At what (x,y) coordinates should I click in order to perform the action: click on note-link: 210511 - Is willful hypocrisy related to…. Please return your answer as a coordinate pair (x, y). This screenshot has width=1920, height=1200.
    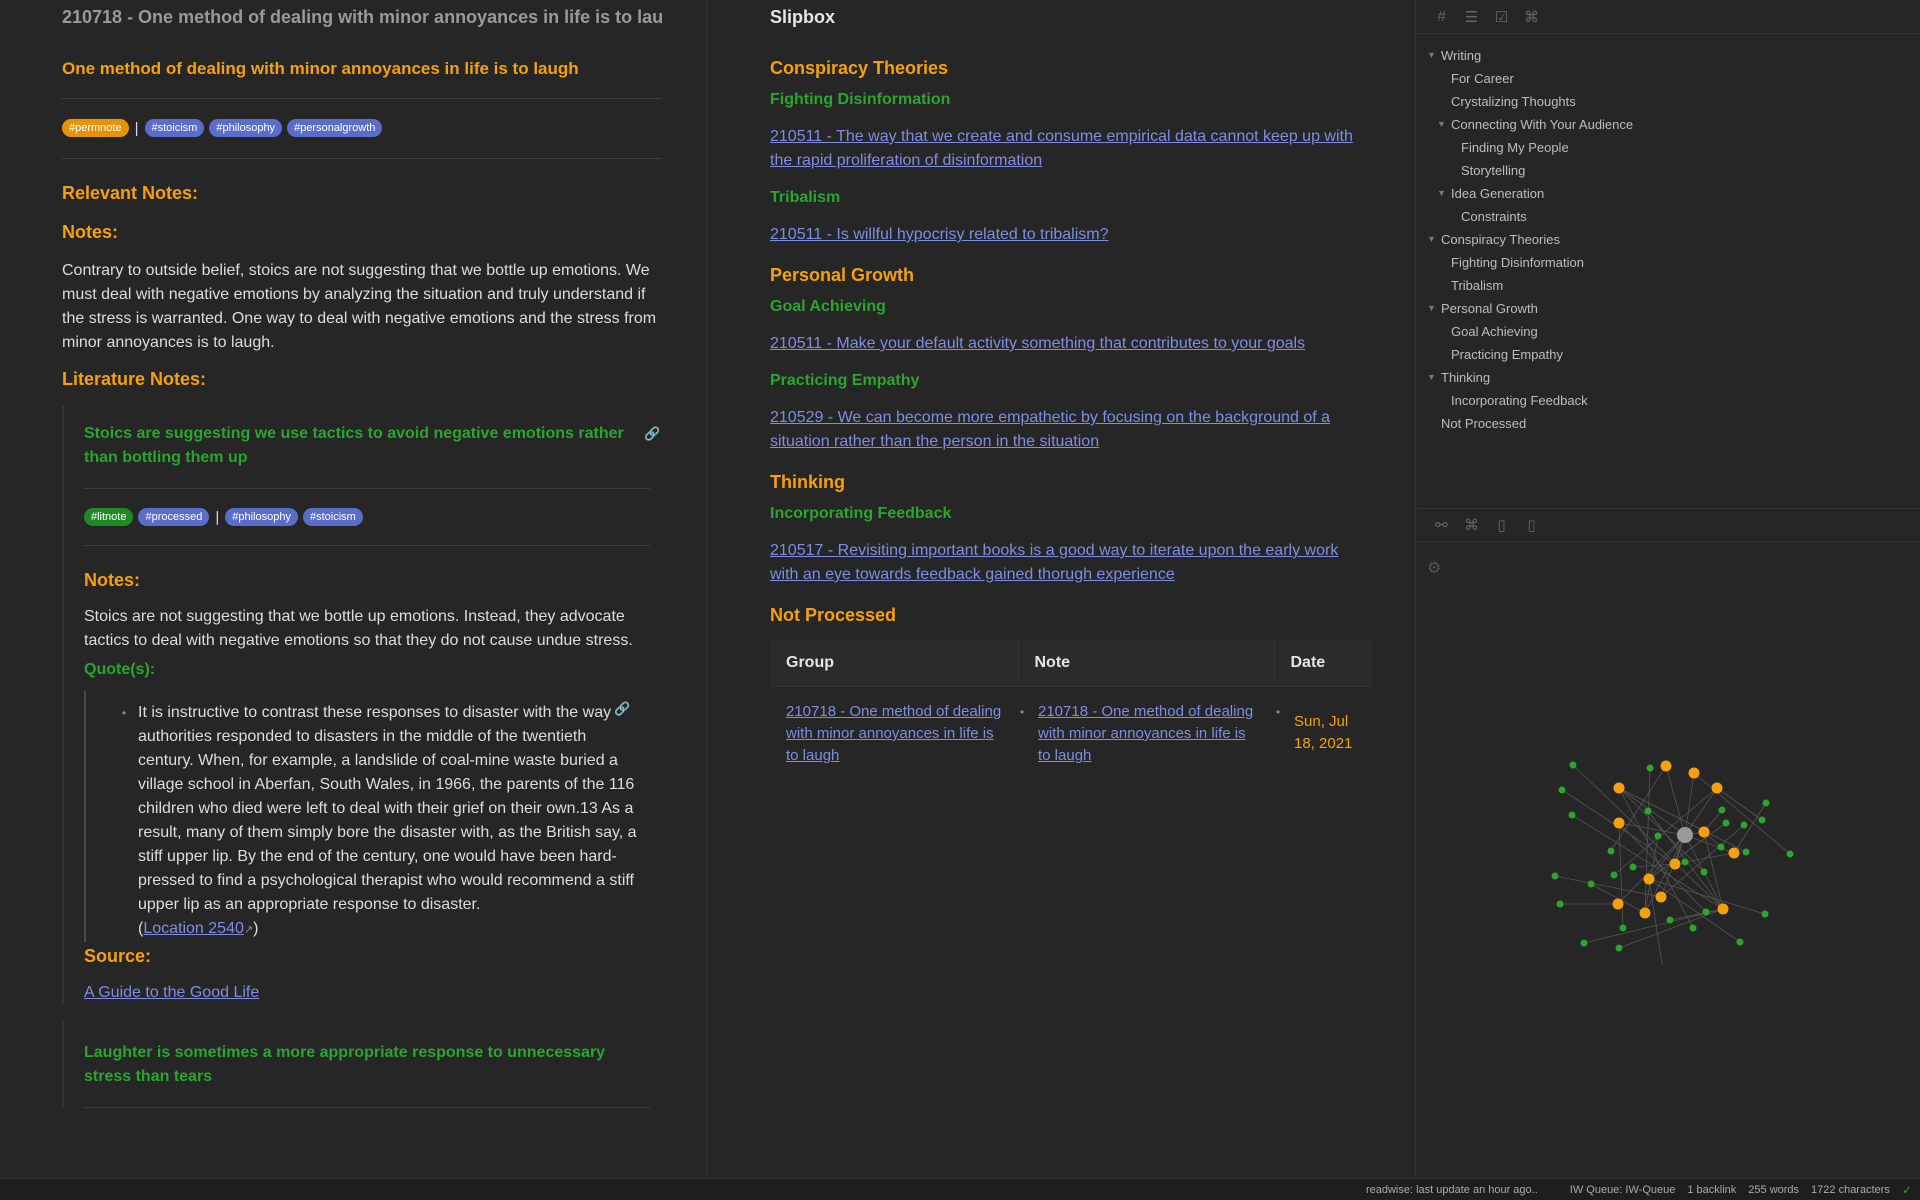
    Looking at the image, I should click on (1069, 235).